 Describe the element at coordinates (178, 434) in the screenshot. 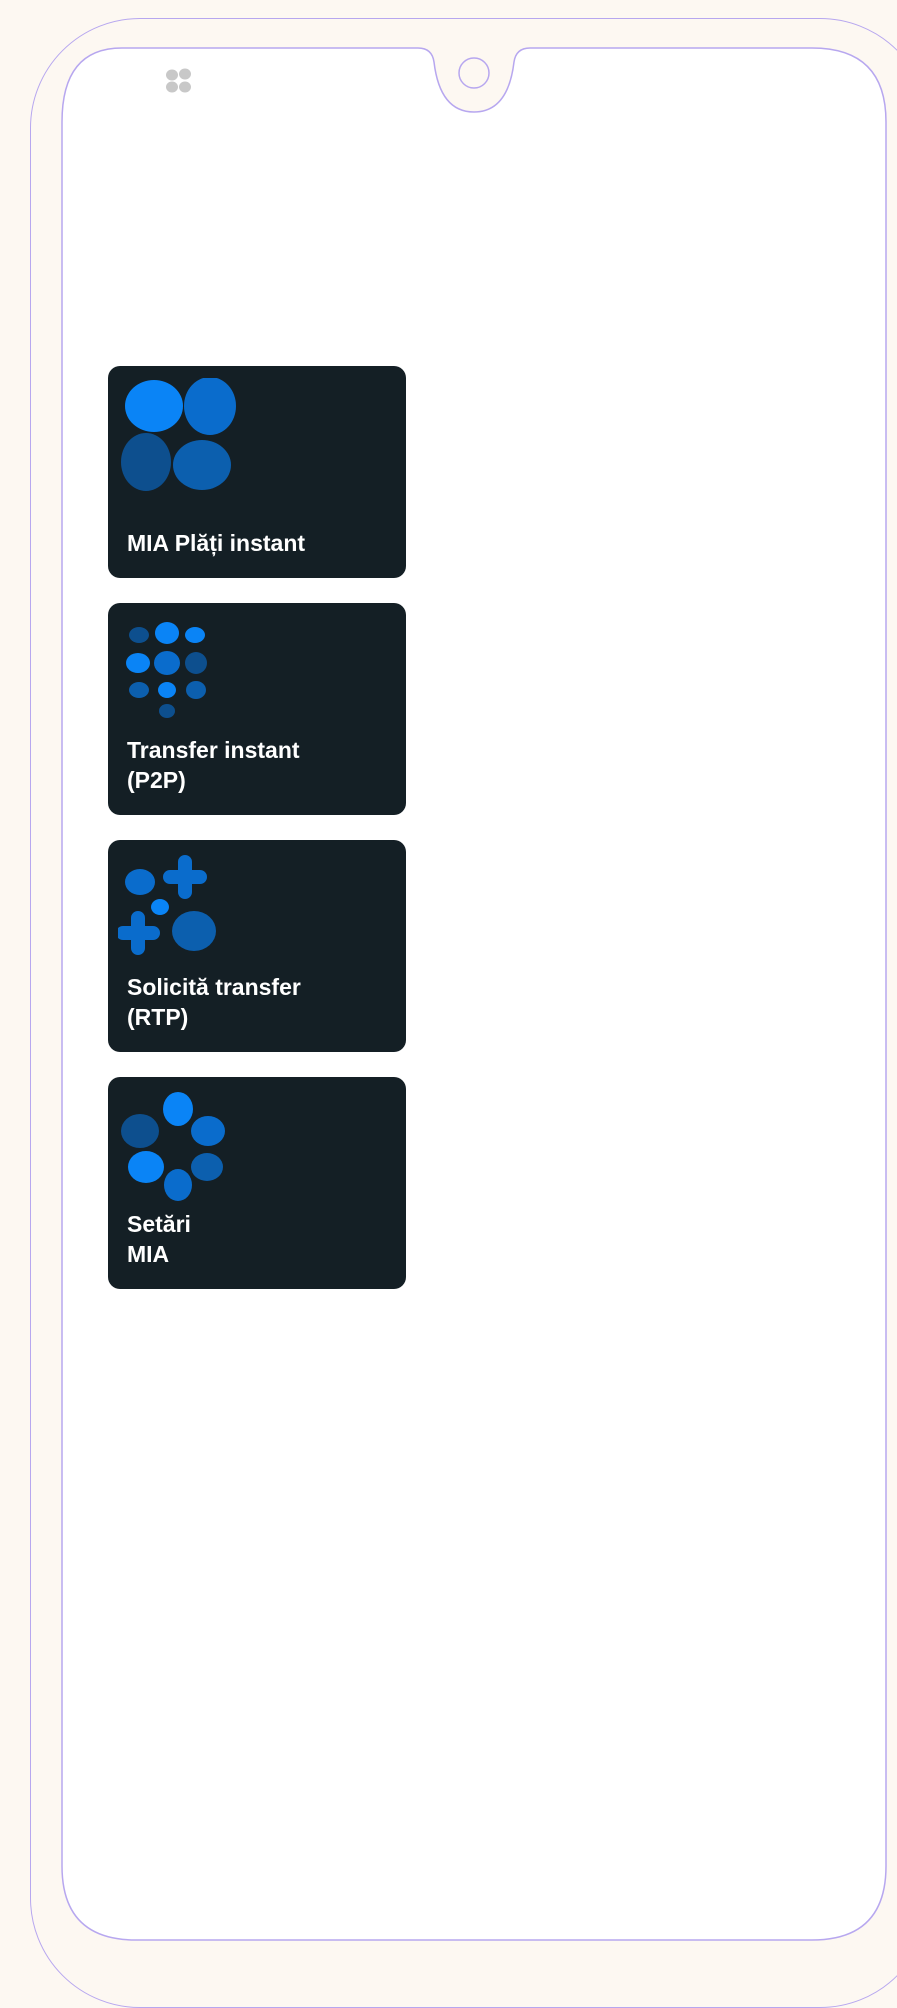

I see `mia-logo-icon` at that location.